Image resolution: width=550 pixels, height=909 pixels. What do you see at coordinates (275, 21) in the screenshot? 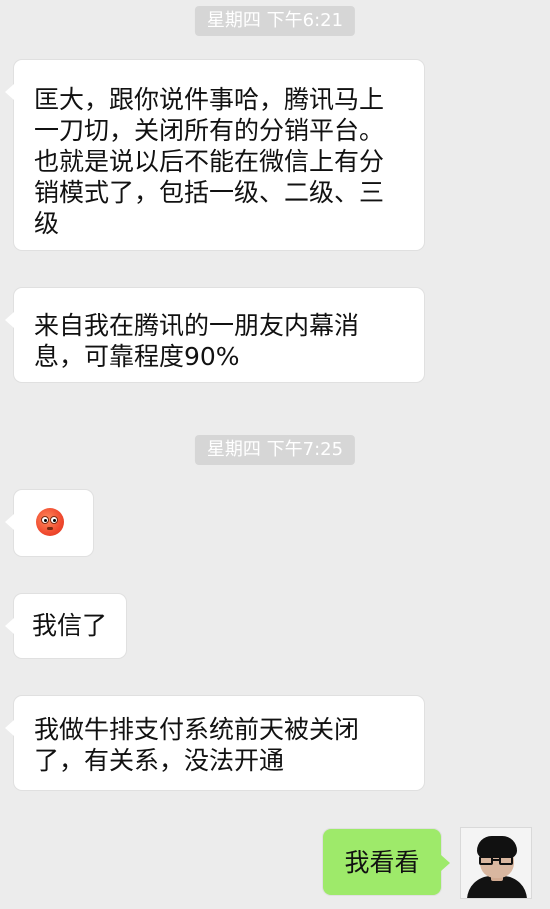
I see `timestamp: 星期四 下午6:21` at bounding box center [275, 21].